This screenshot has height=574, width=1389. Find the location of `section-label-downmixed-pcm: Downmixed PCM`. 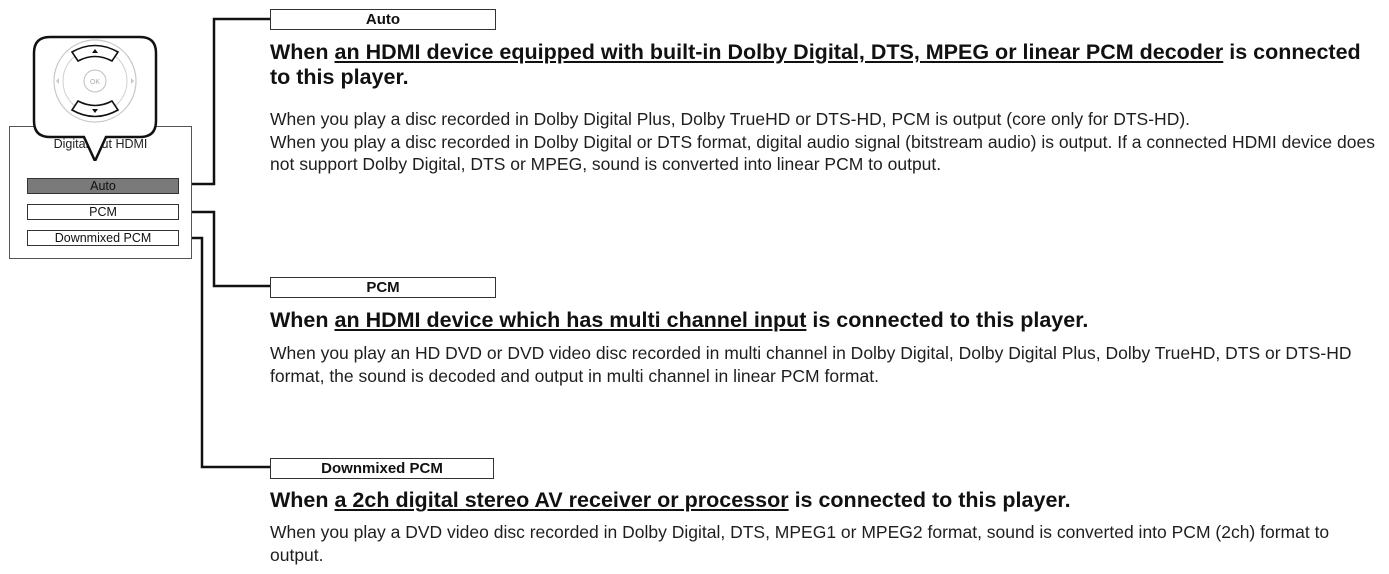

section-label-downmixed-pcm: Downmixed PCM is located at coordinates (382, 468).